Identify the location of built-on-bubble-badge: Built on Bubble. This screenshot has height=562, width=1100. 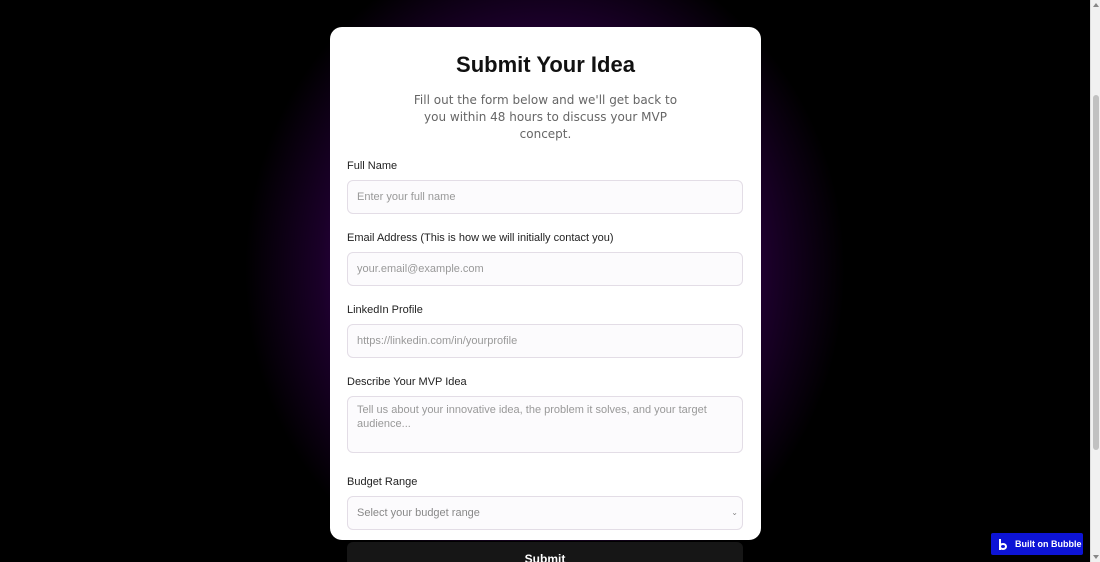
(1037, 544).